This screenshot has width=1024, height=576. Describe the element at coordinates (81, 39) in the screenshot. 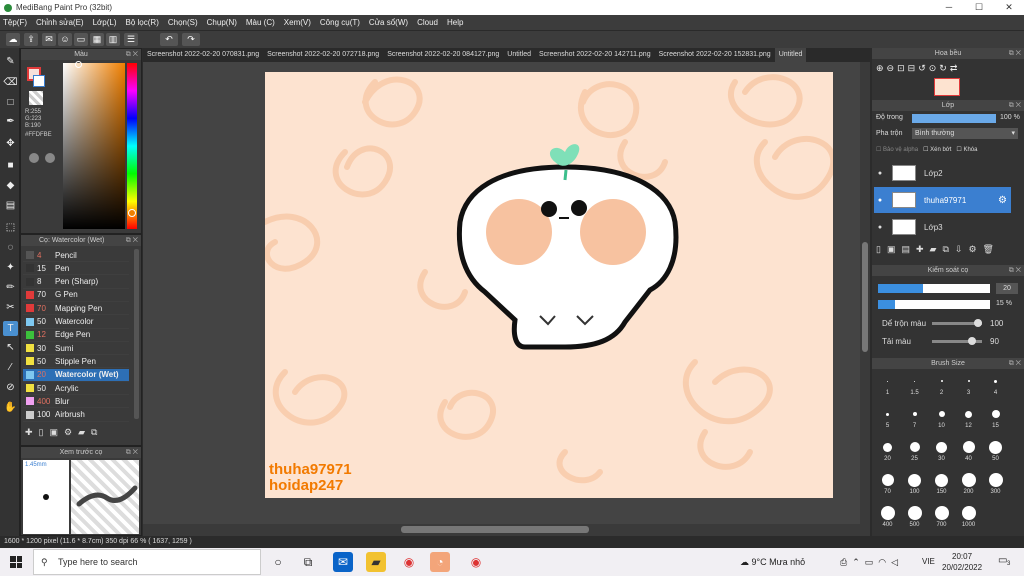

I see `page-icon: ▭` at that location.